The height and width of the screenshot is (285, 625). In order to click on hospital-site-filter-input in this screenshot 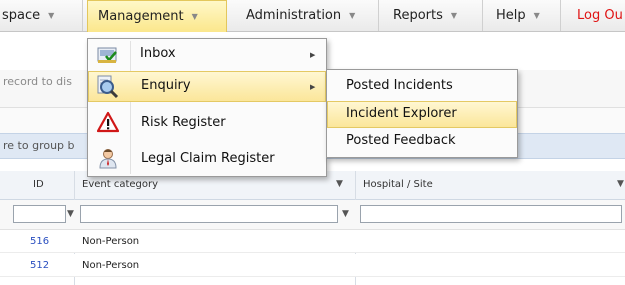, I will do `click(491, 214)`.